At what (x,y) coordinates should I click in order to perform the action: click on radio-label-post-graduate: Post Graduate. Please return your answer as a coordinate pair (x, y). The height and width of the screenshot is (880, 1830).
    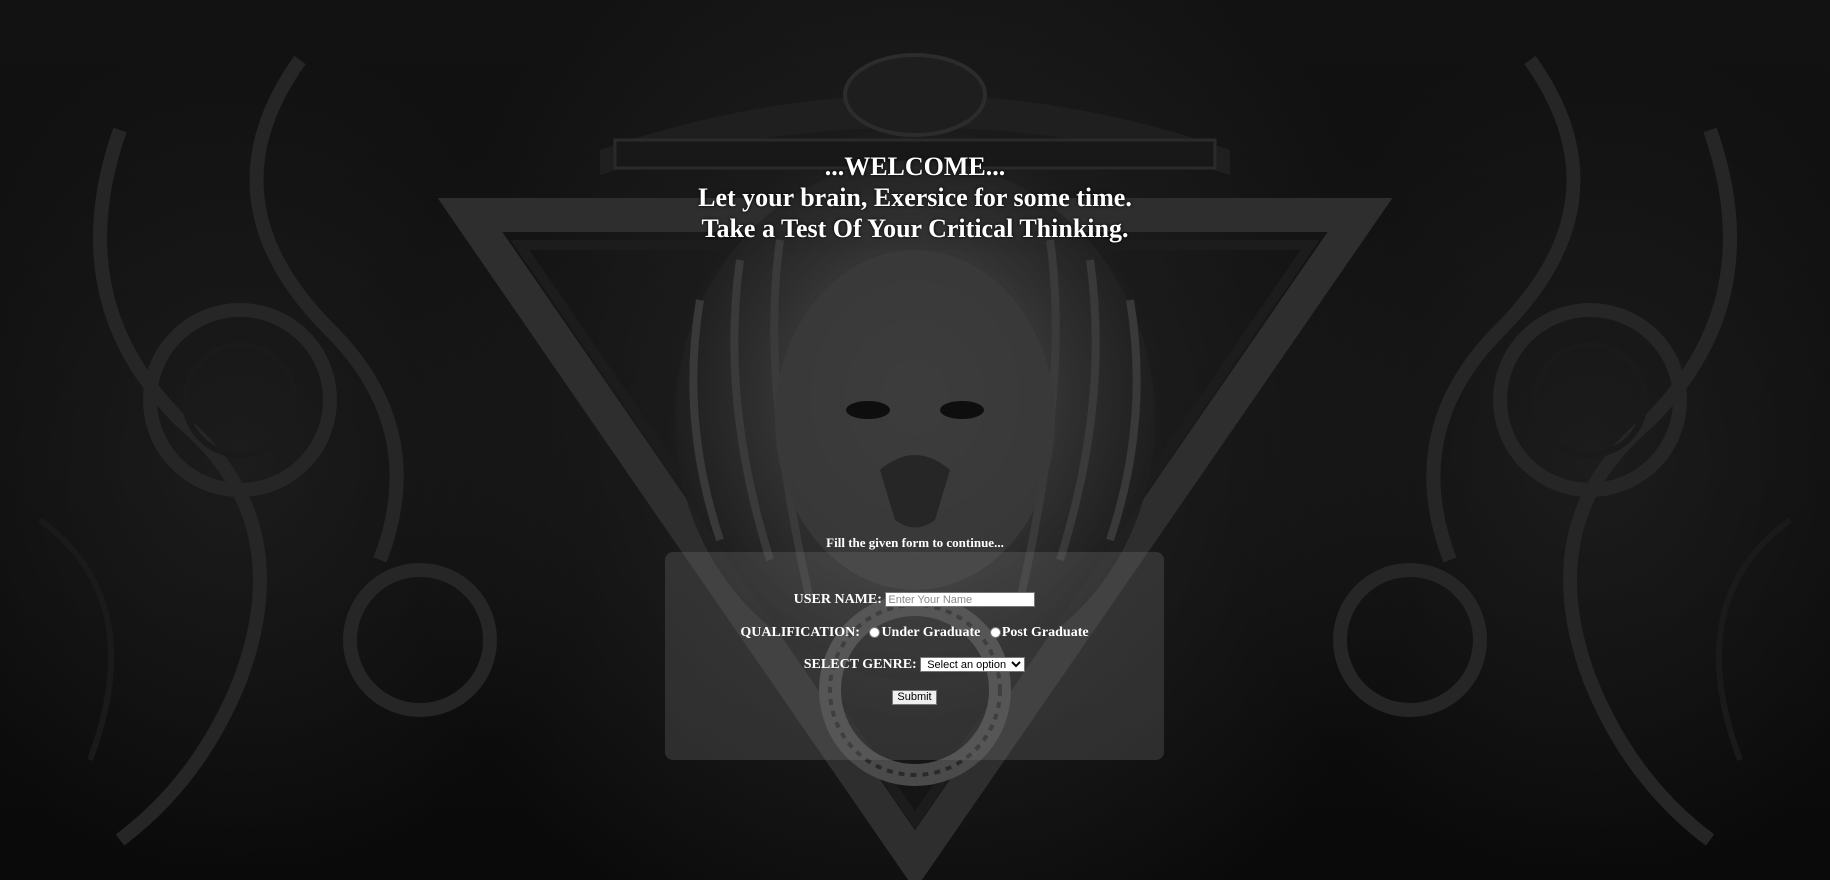
    Looking at the image, I should click on (1045, 632).